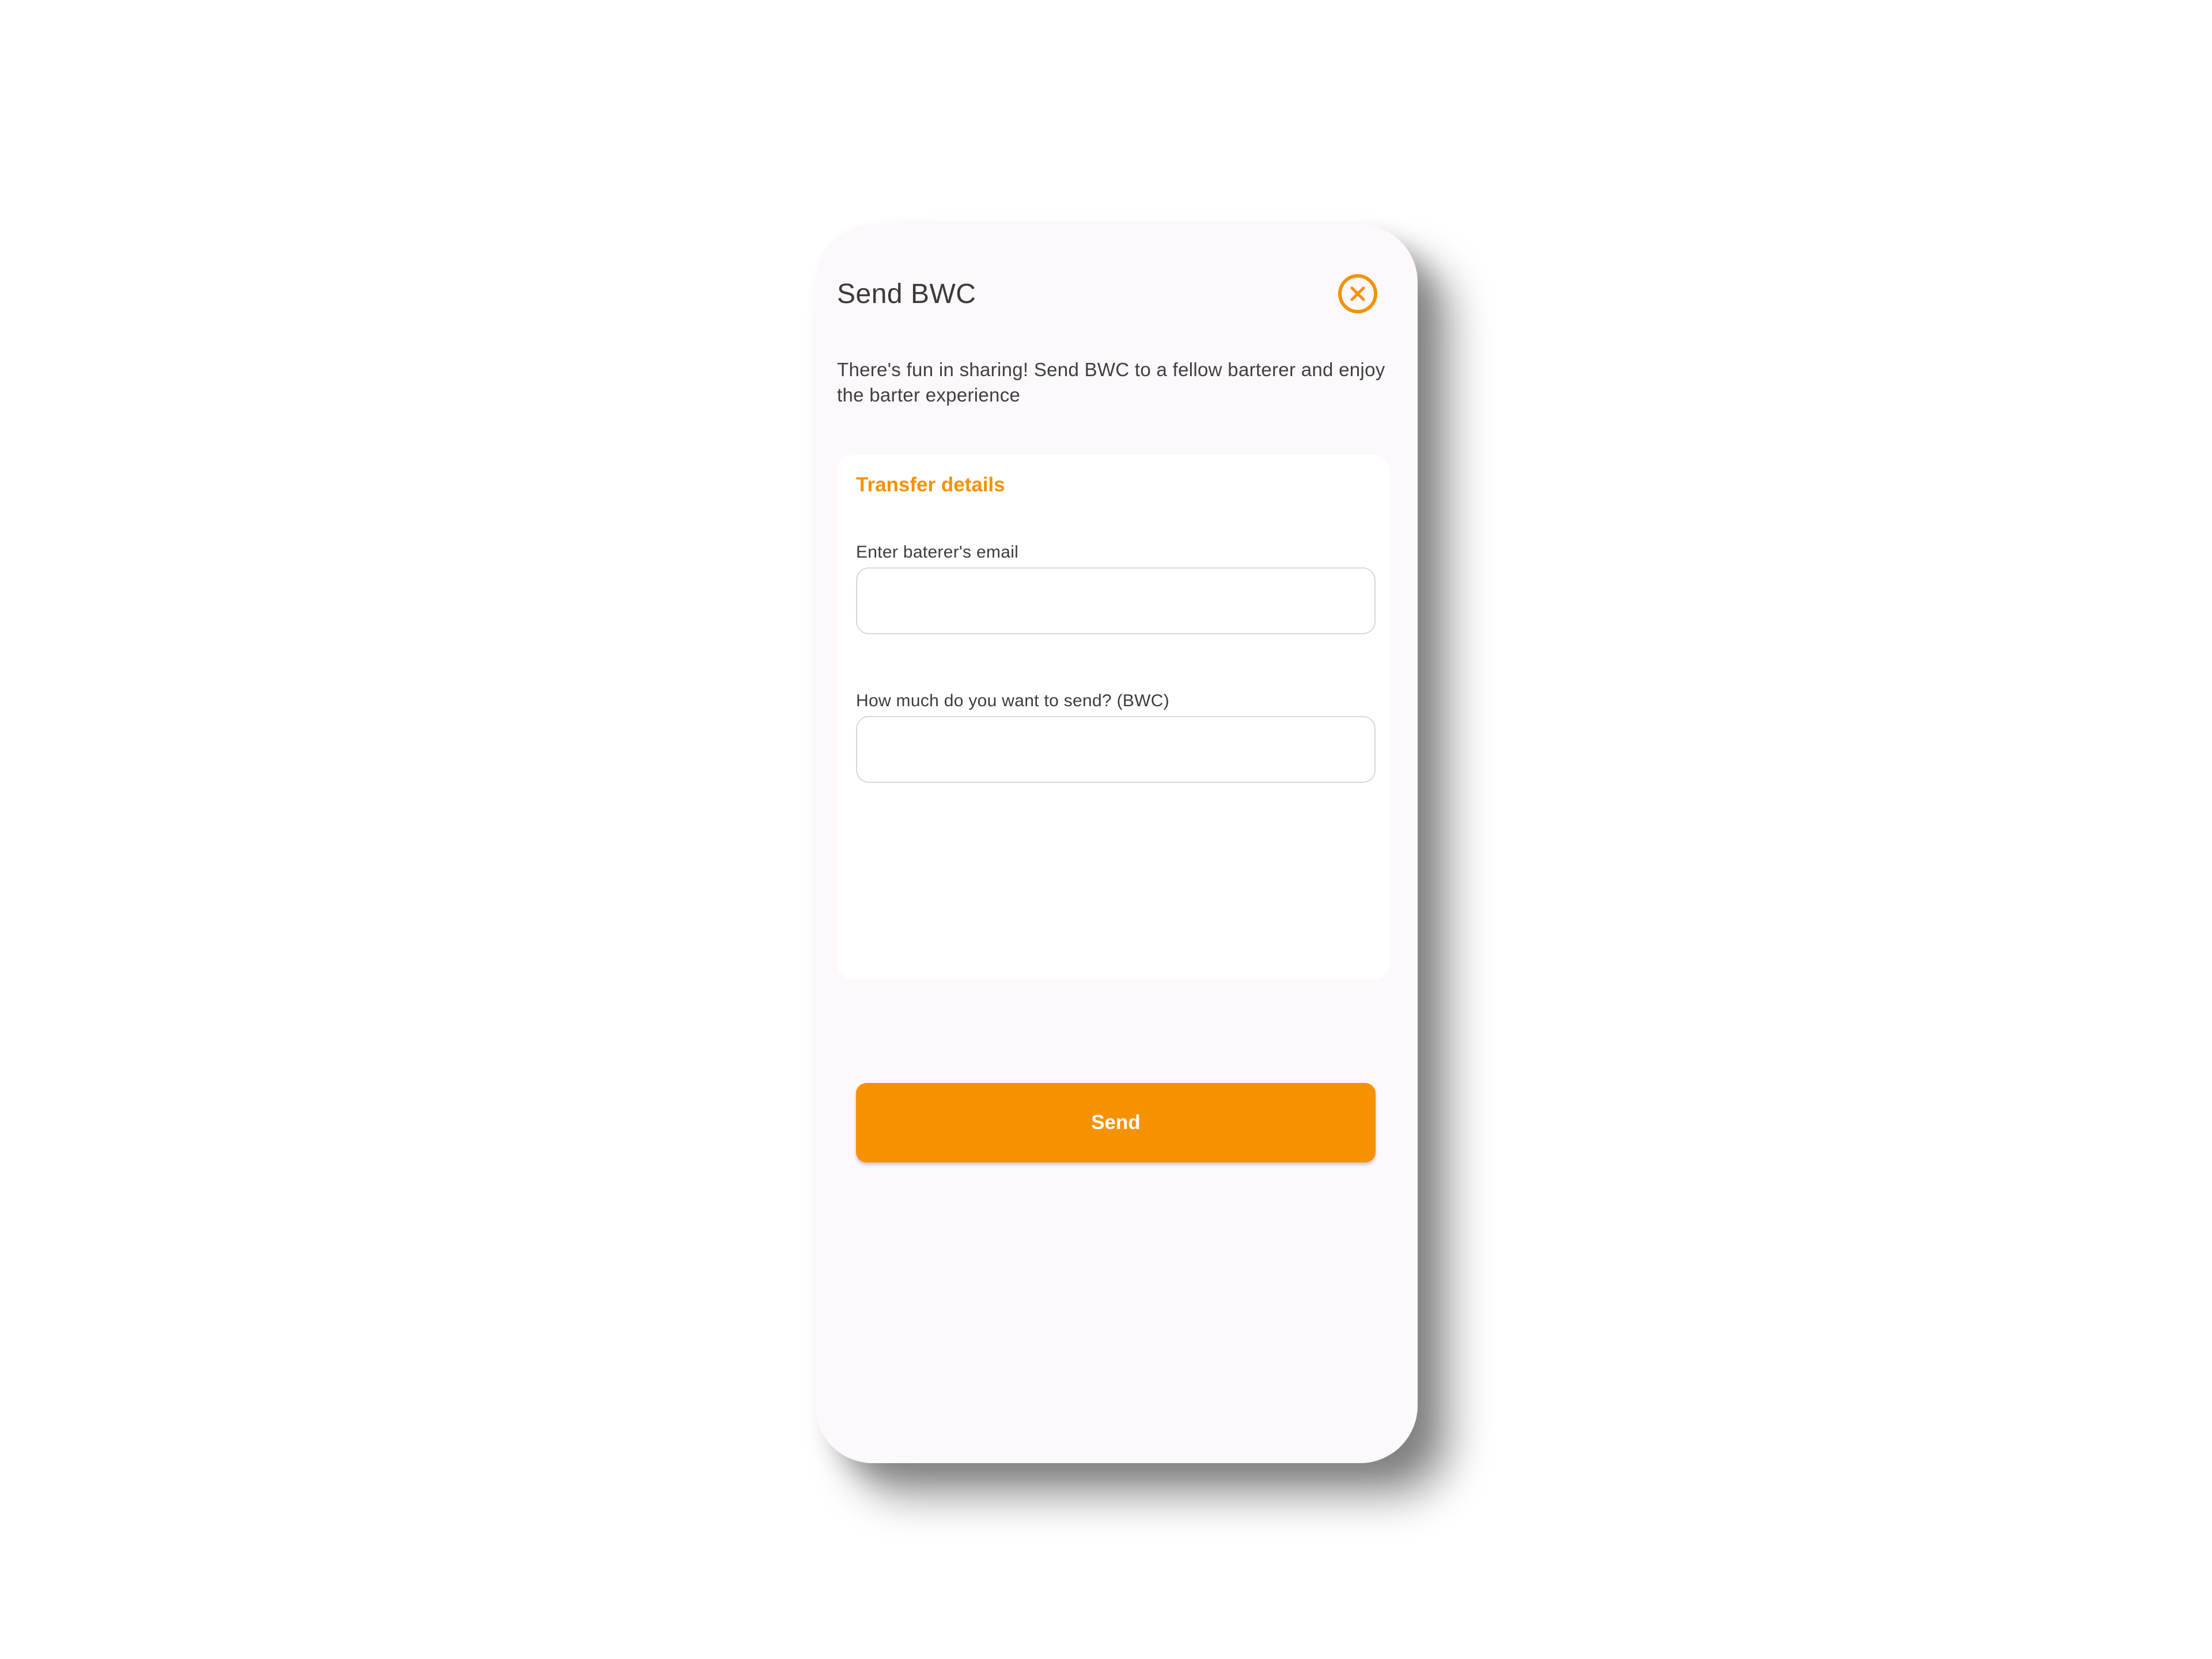 This screenshot has height=1659, width=2212. I want to click on modal-header: Send BWC, so click(1107, 294).